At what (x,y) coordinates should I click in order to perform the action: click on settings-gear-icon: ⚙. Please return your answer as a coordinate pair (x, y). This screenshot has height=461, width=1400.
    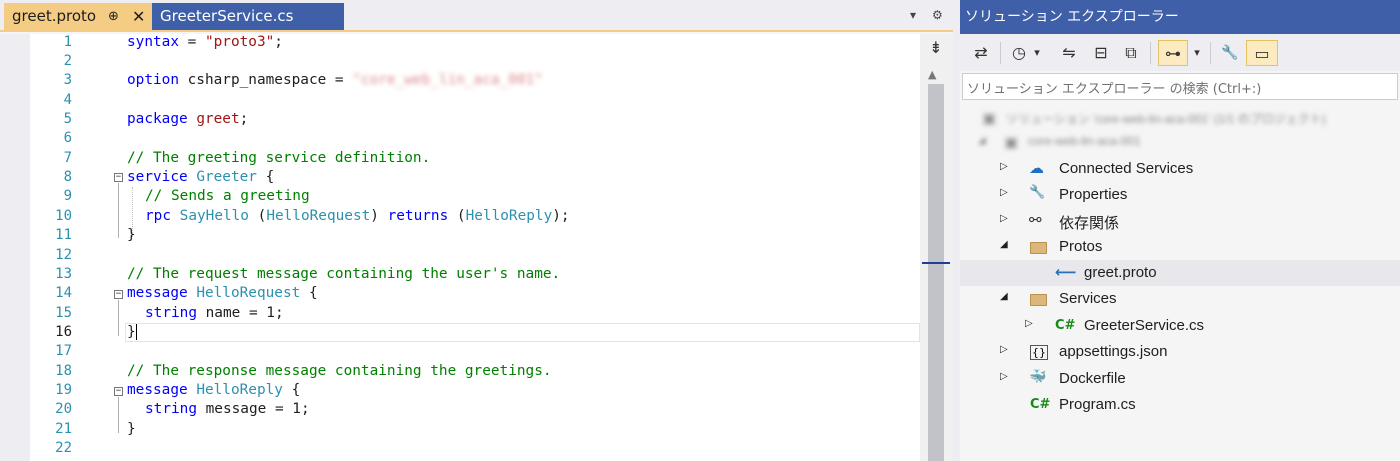
    Looking at the image, I should click on (937, 15).